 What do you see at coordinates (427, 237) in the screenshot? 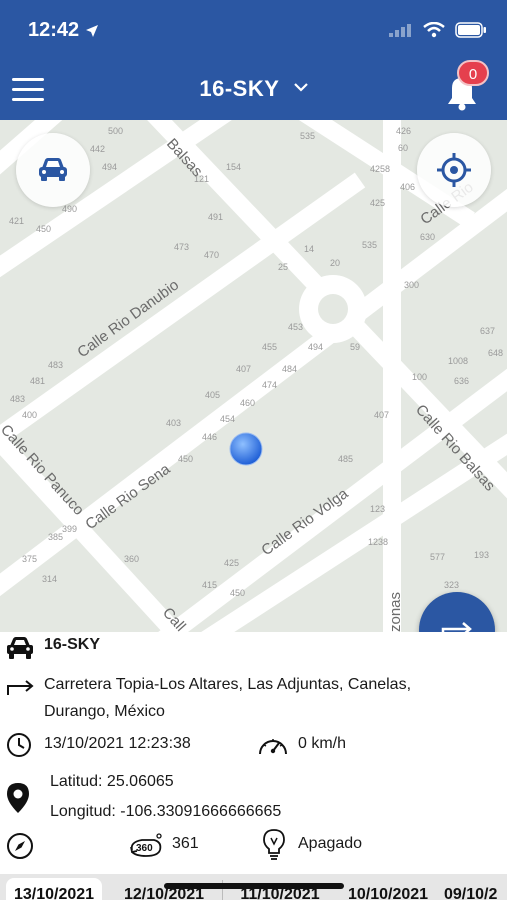
I see `map-number: 630` at bounding box center [427, 237].